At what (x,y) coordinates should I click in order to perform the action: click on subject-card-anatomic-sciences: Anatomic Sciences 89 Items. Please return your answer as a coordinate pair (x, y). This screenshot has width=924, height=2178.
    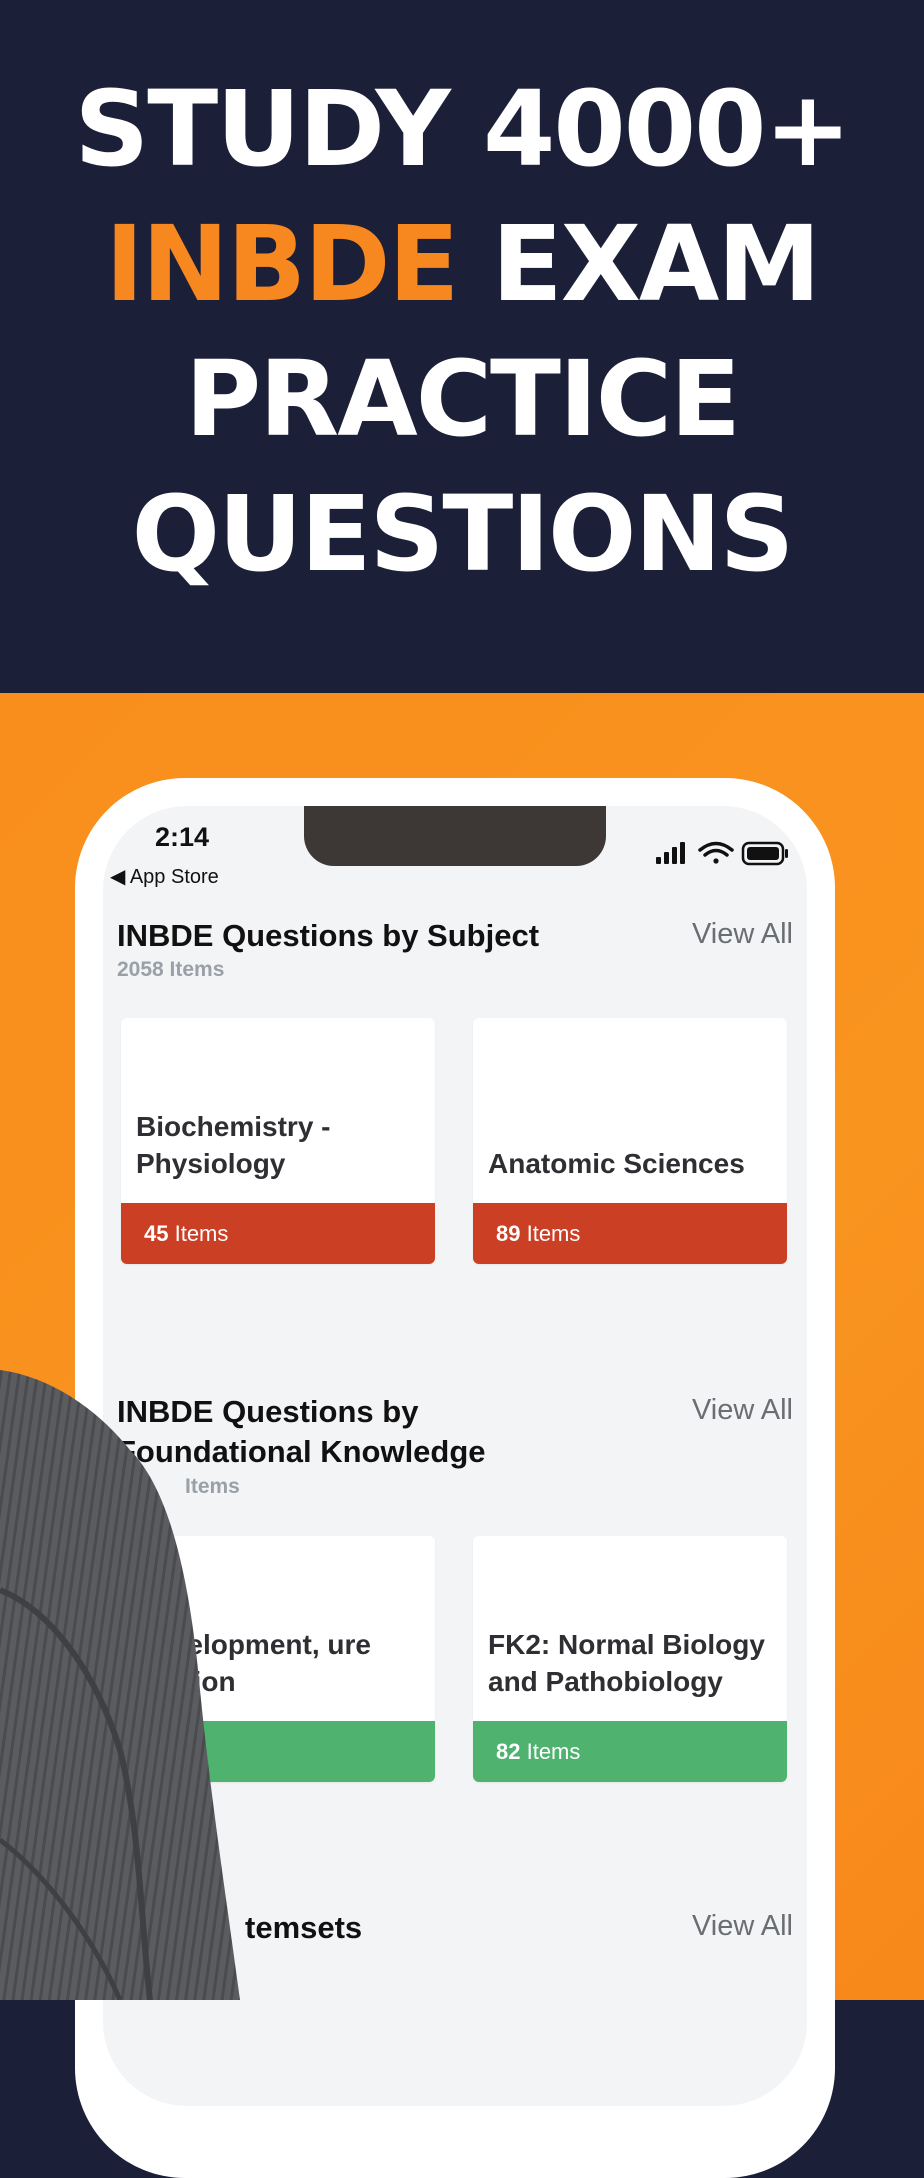
    Looking at the image, I should click on (630, 1141).